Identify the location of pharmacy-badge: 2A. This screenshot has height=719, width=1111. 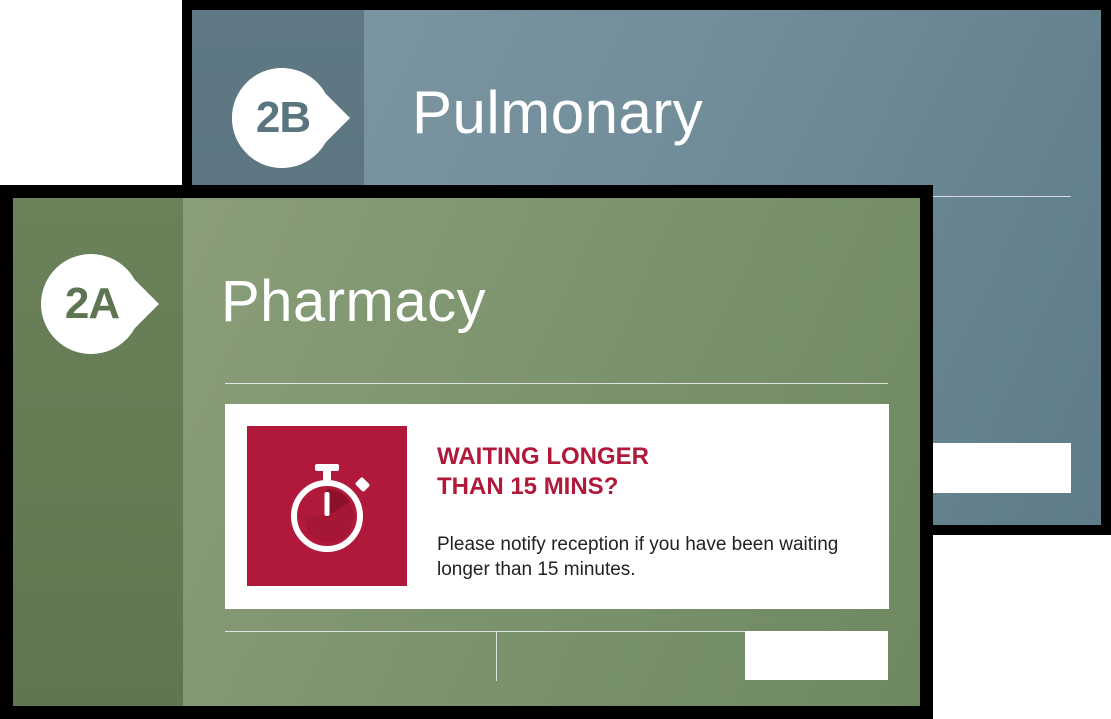
(106, 304).